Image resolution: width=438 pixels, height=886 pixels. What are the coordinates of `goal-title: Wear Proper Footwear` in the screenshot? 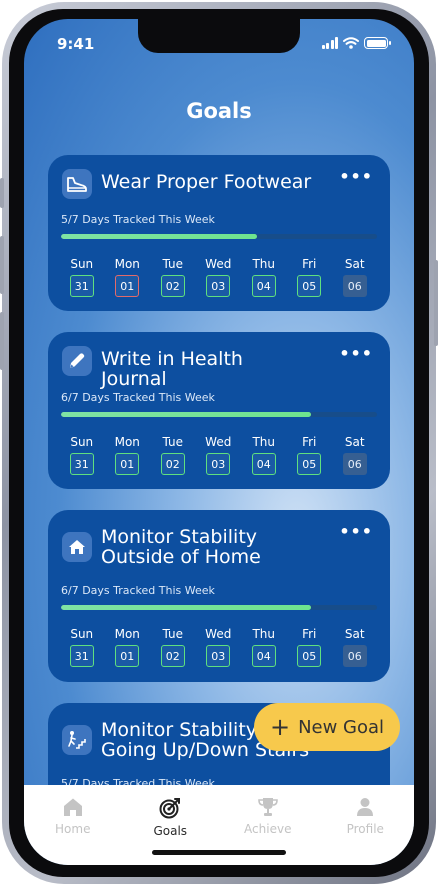 It's located at (226, 182).